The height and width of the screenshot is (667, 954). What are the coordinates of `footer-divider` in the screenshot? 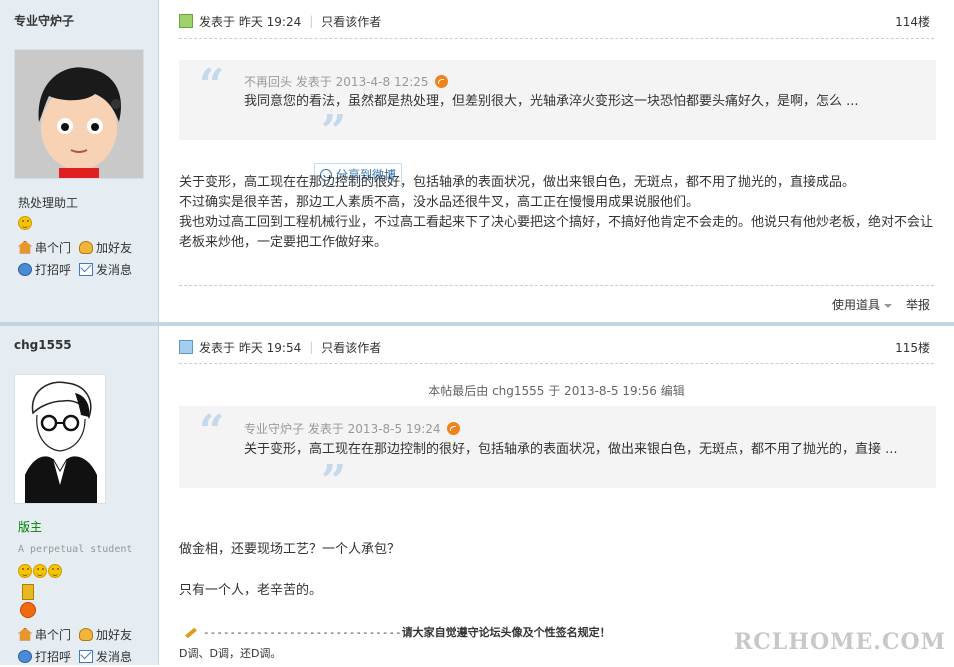 It's located at (556, 285).